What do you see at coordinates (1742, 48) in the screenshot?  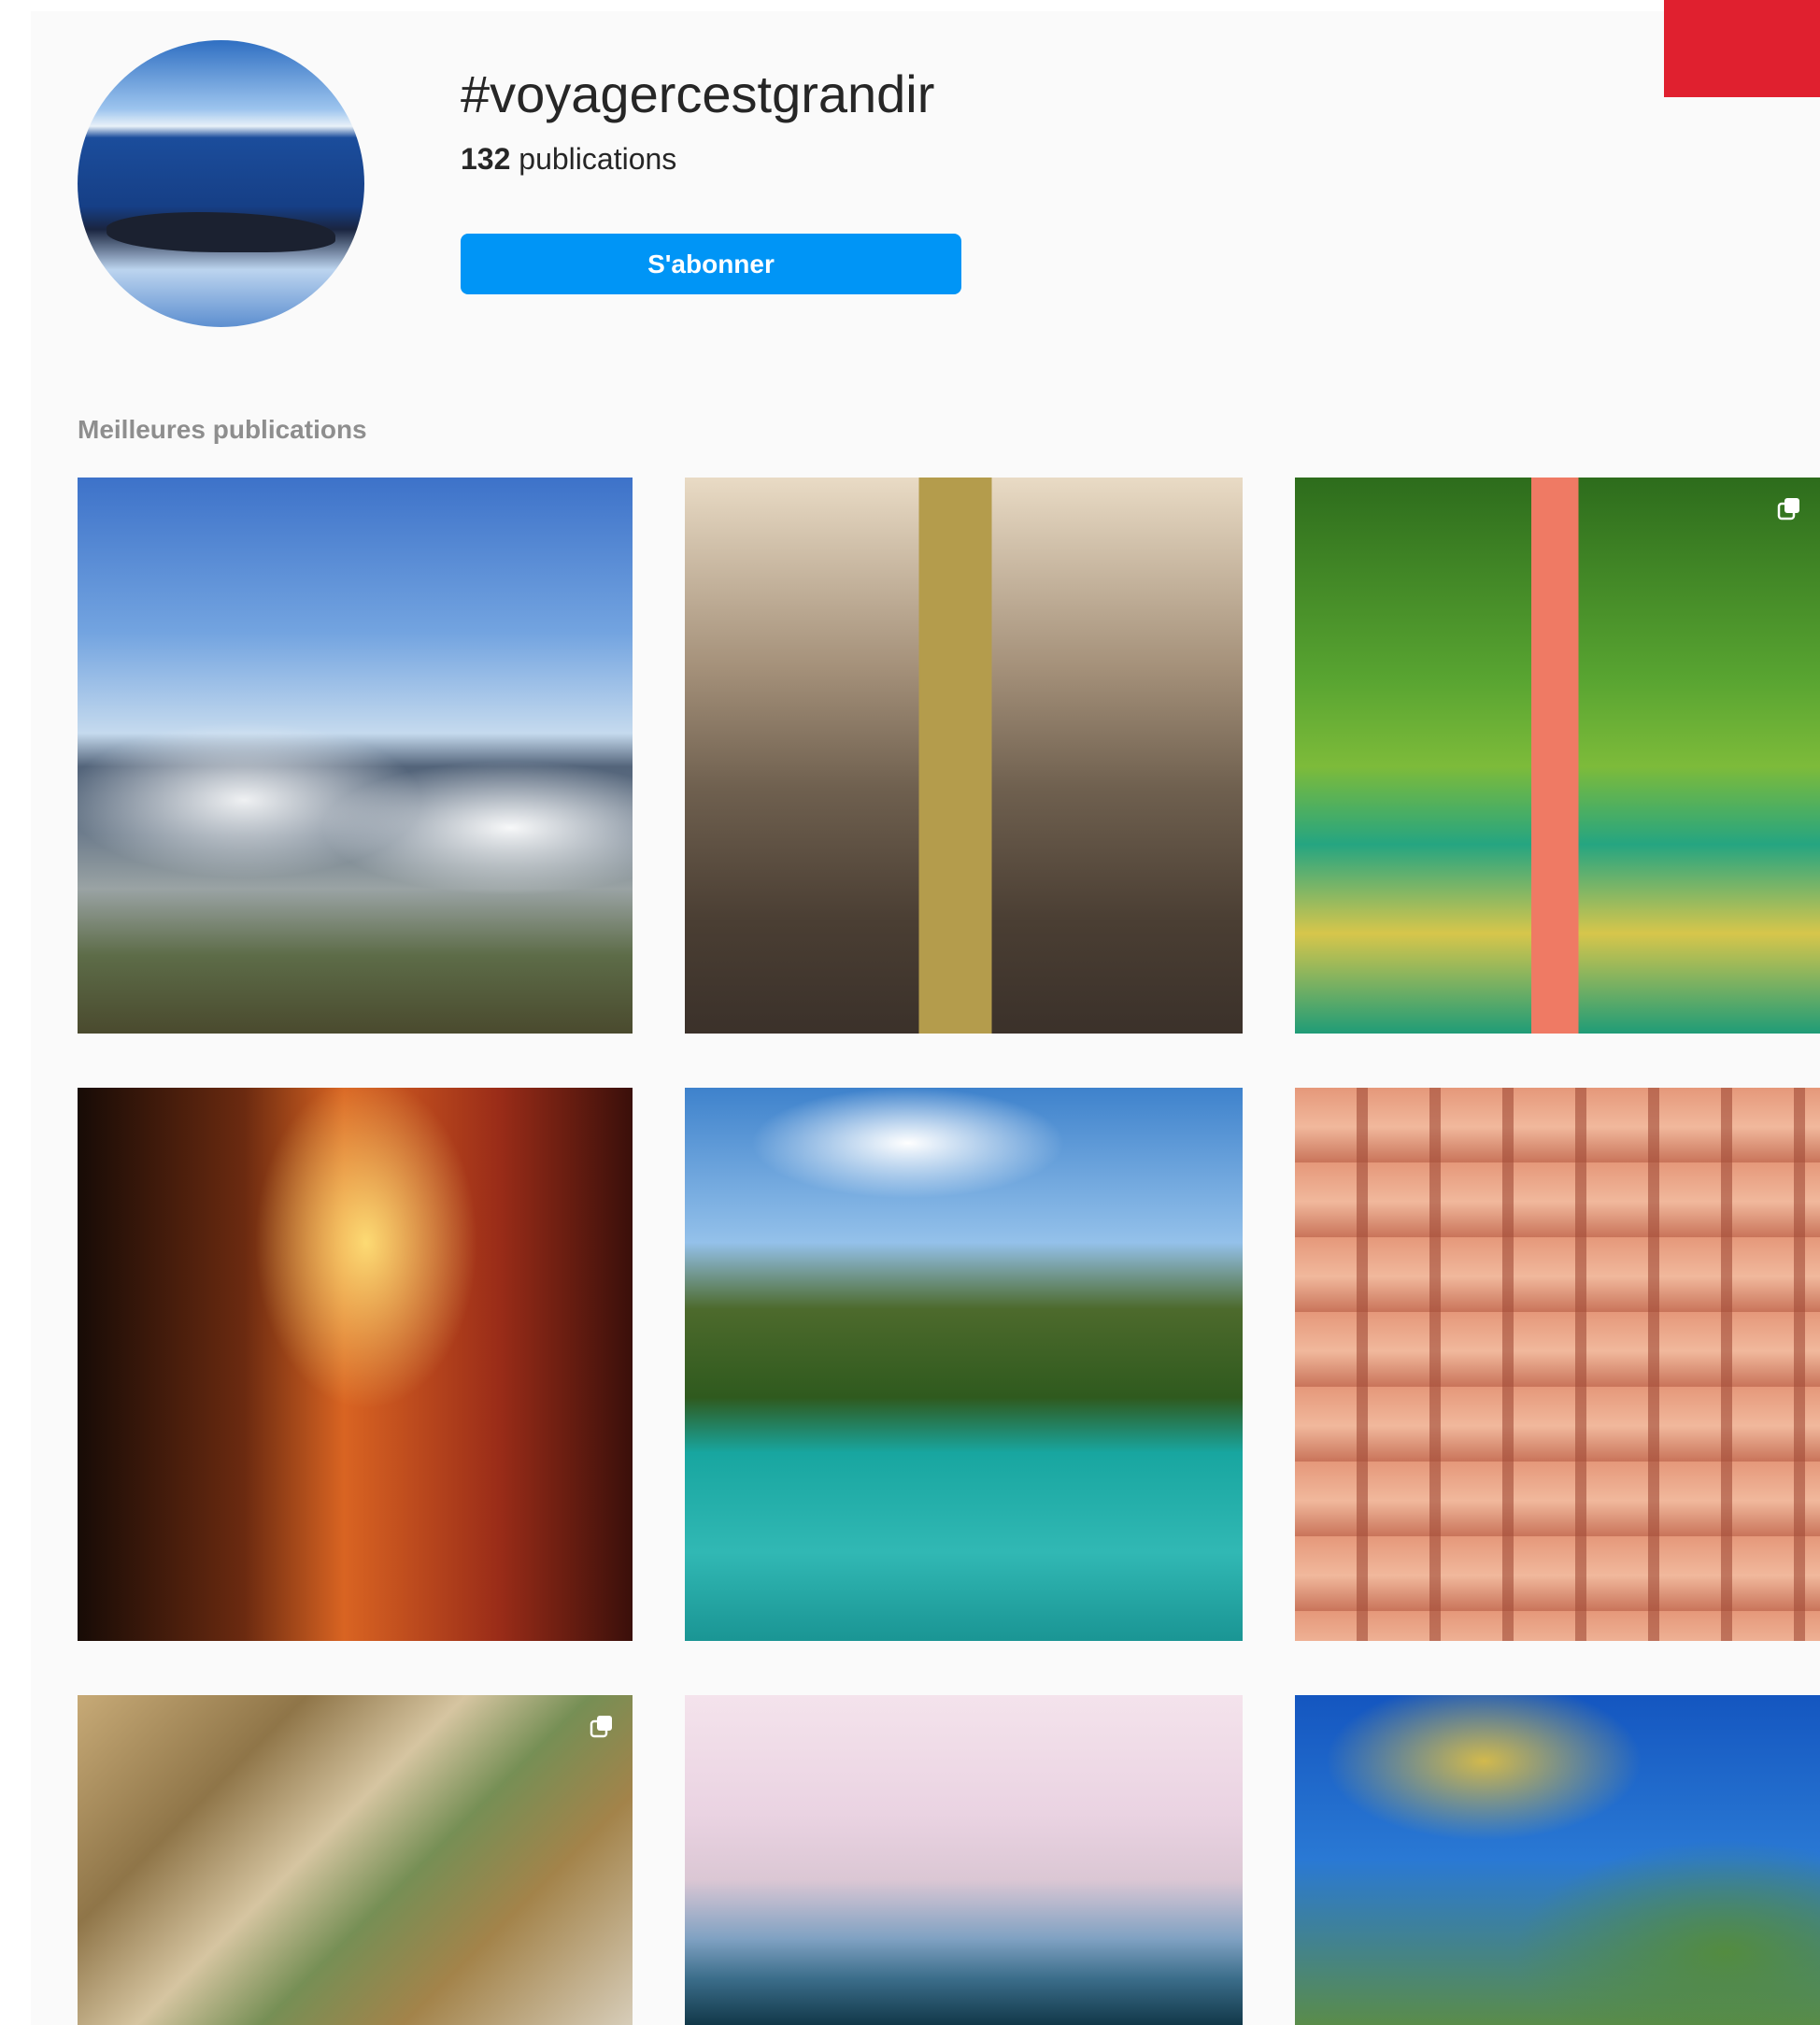 I see `corner-red-block` at bounding box center [1742, 48].